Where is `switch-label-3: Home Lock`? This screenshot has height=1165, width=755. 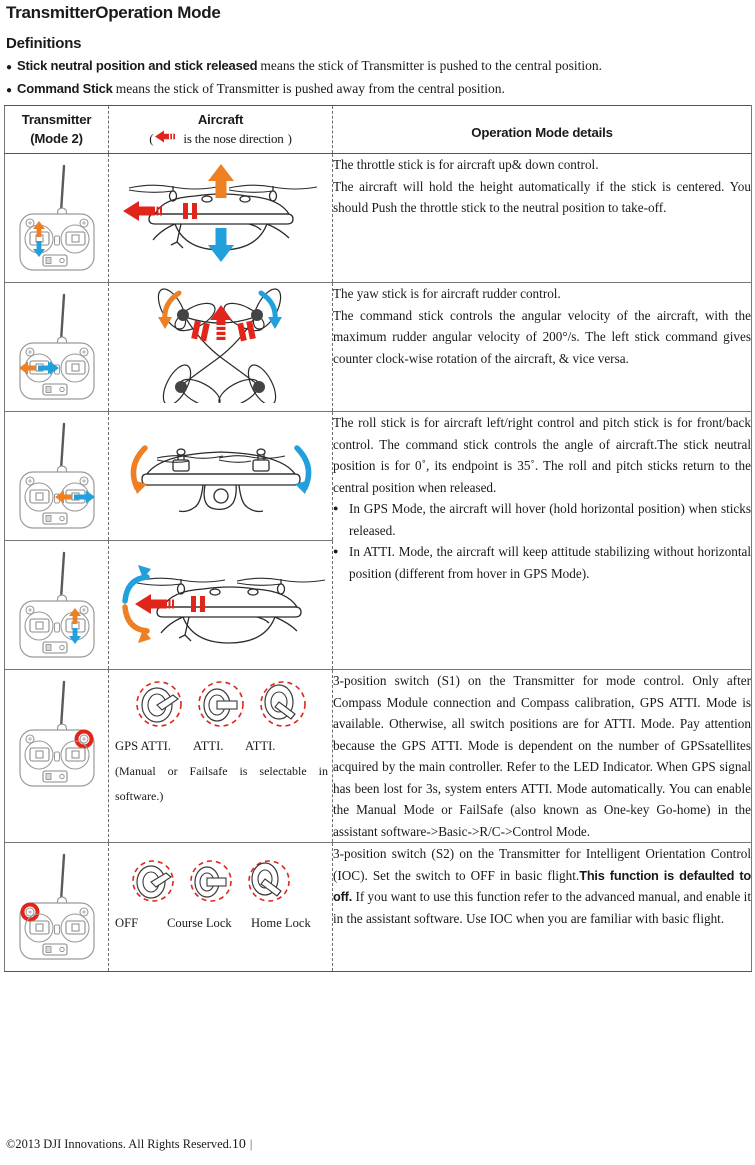
switch-label-3: Home Lock is located at coordinates (281, 923).